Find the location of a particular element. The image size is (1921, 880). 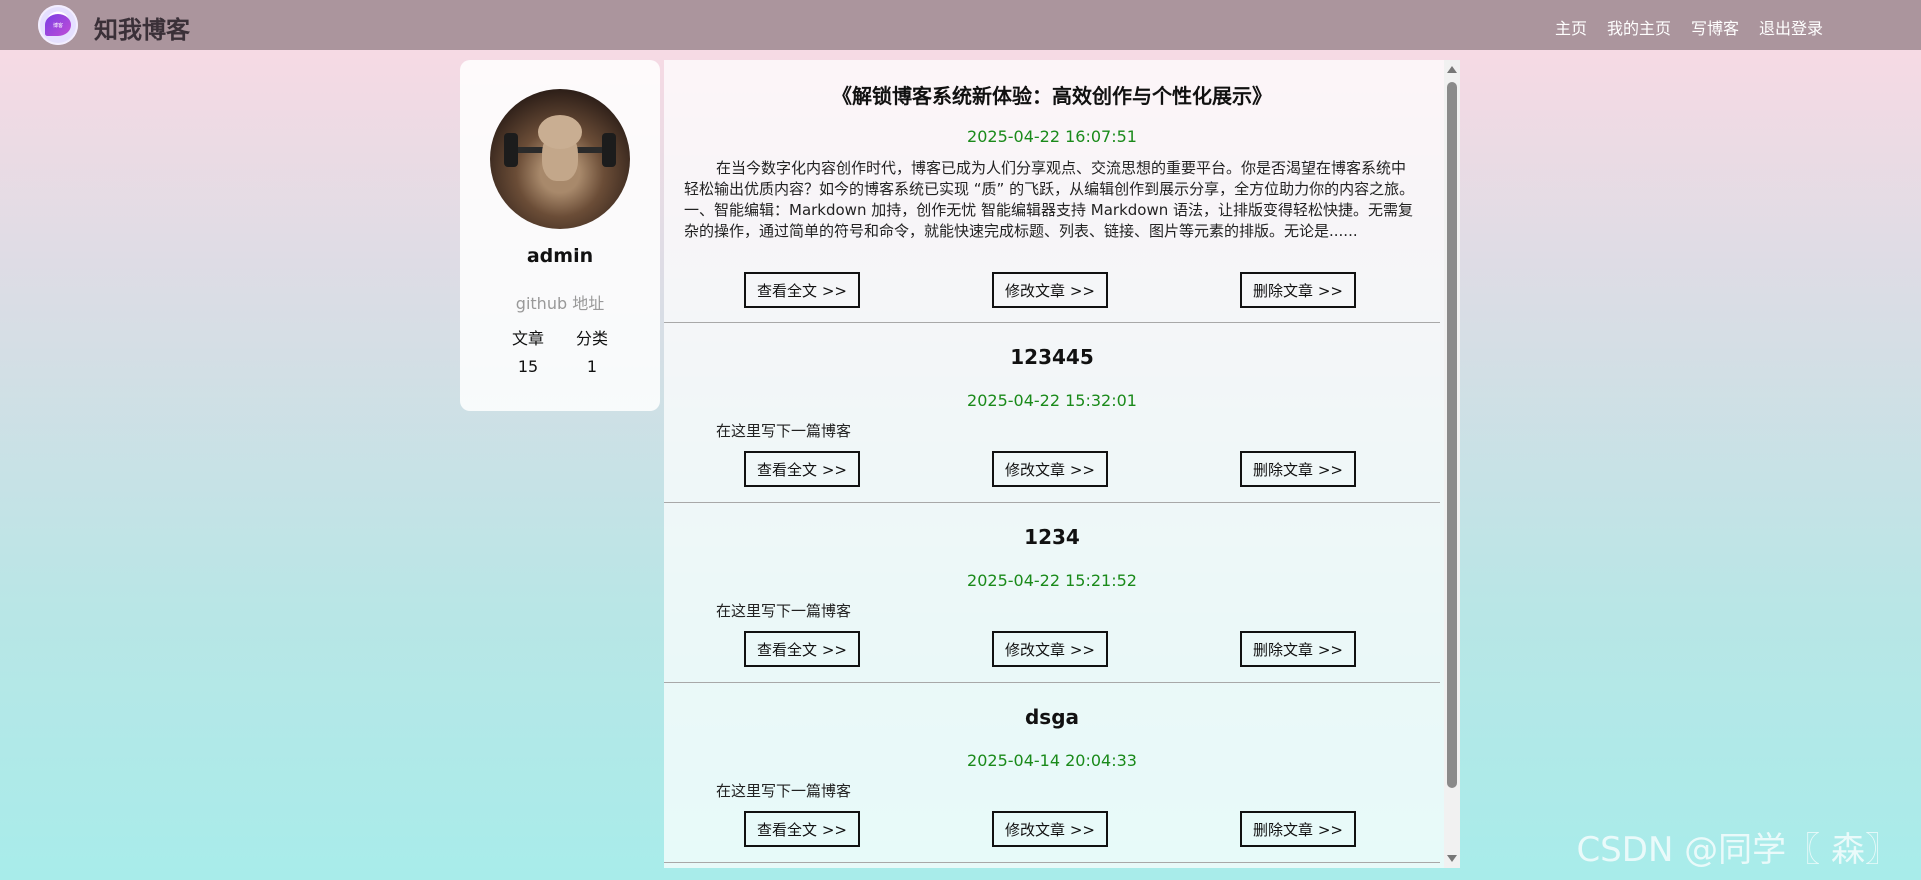

stats-labels: 文章 分类 is located at coordinates (560, 337).